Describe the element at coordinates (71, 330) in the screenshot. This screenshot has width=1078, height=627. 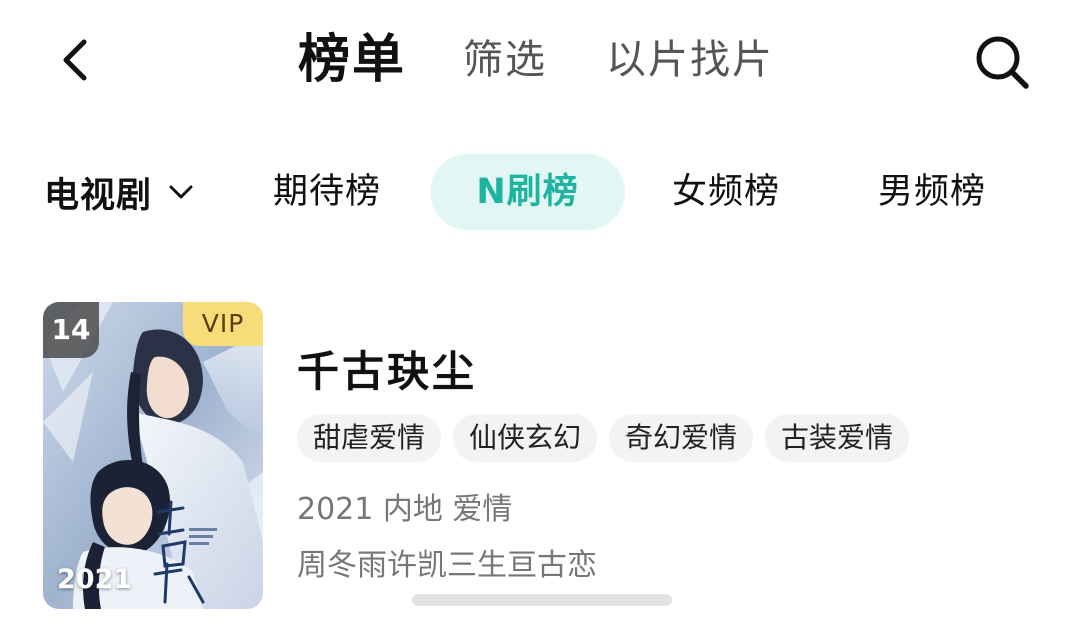
I see `rank-badge: 14` at that location.